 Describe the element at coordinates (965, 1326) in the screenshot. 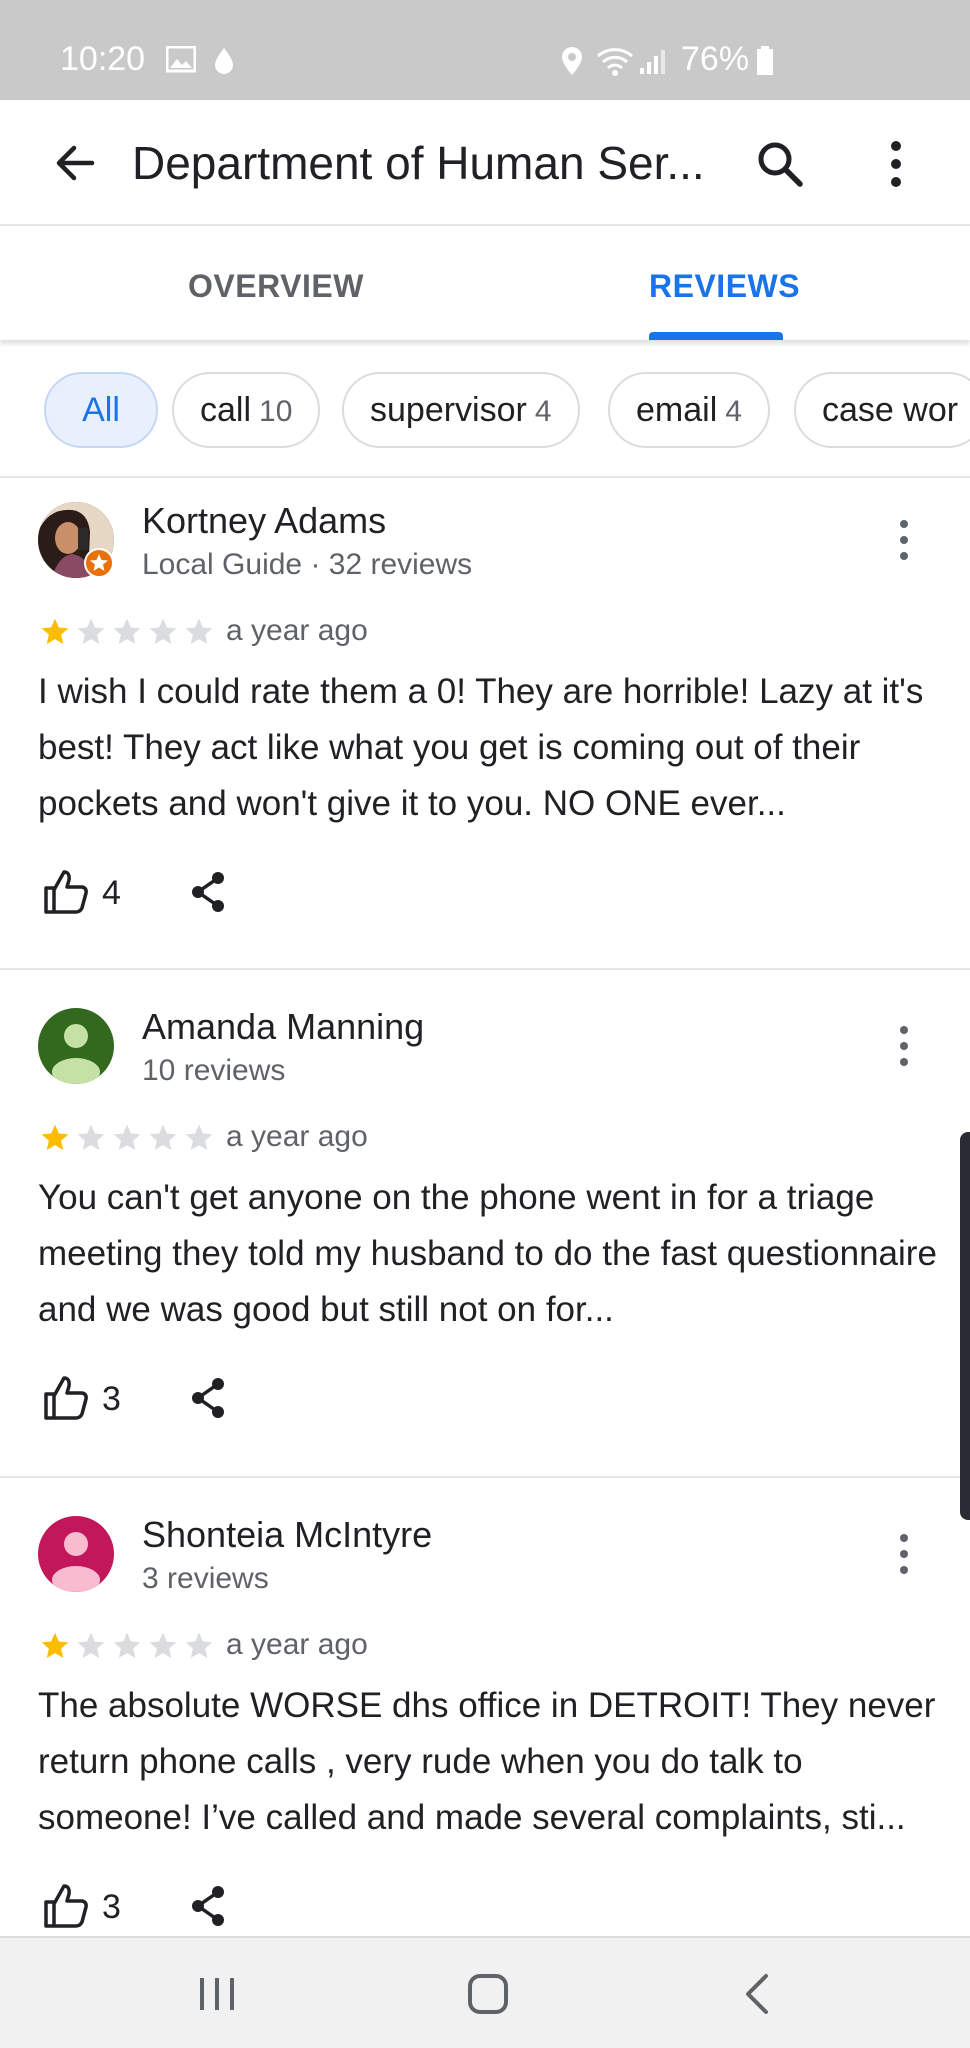

I see `scrollbar-thumb` at that location.